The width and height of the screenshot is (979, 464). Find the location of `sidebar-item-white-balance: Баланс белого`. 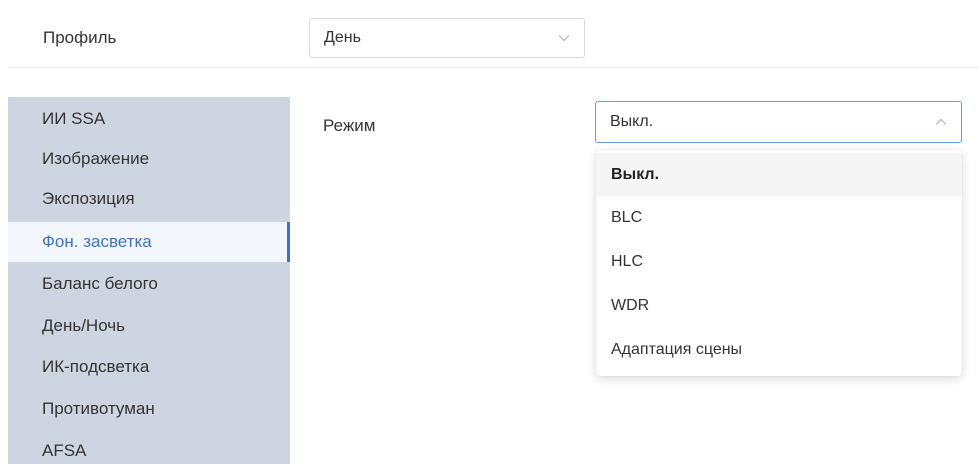

sidebar-item-white-balance: Баланс белого is located at coordinates (149, 284).